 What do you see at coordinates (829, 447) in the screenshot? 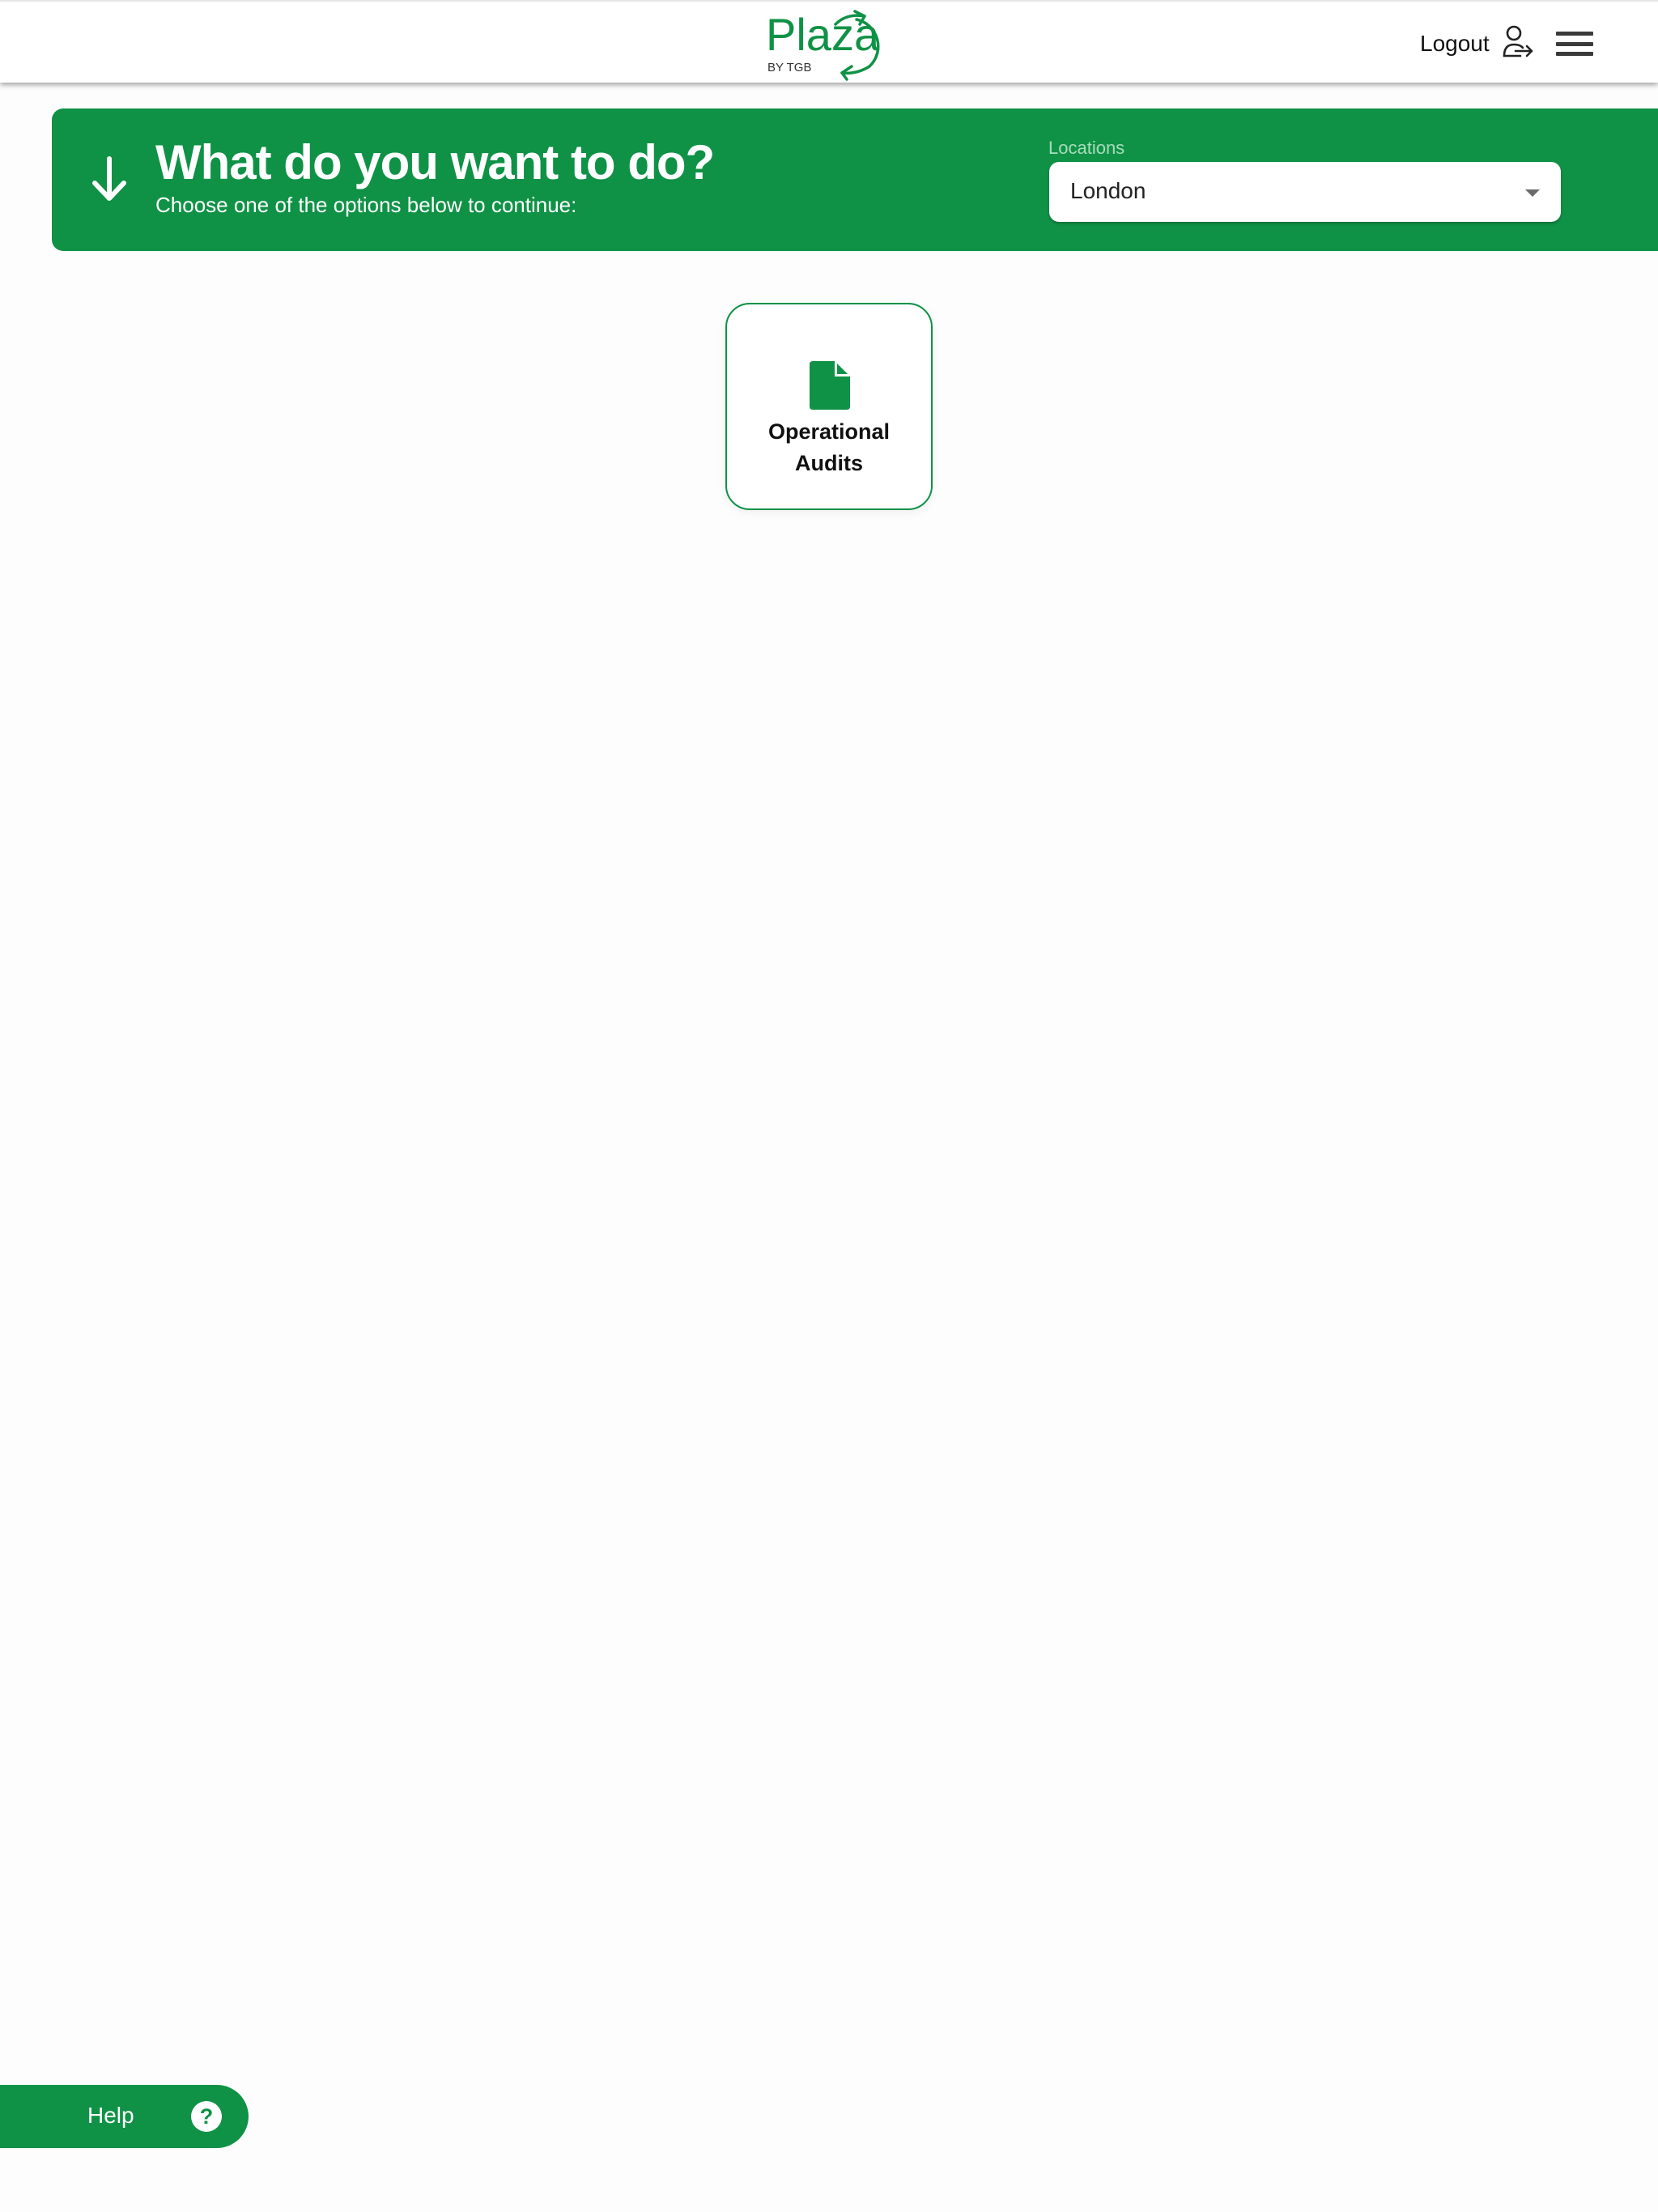
I see `option-tile-label: Operational Audits` at bounding box center [829, 447].